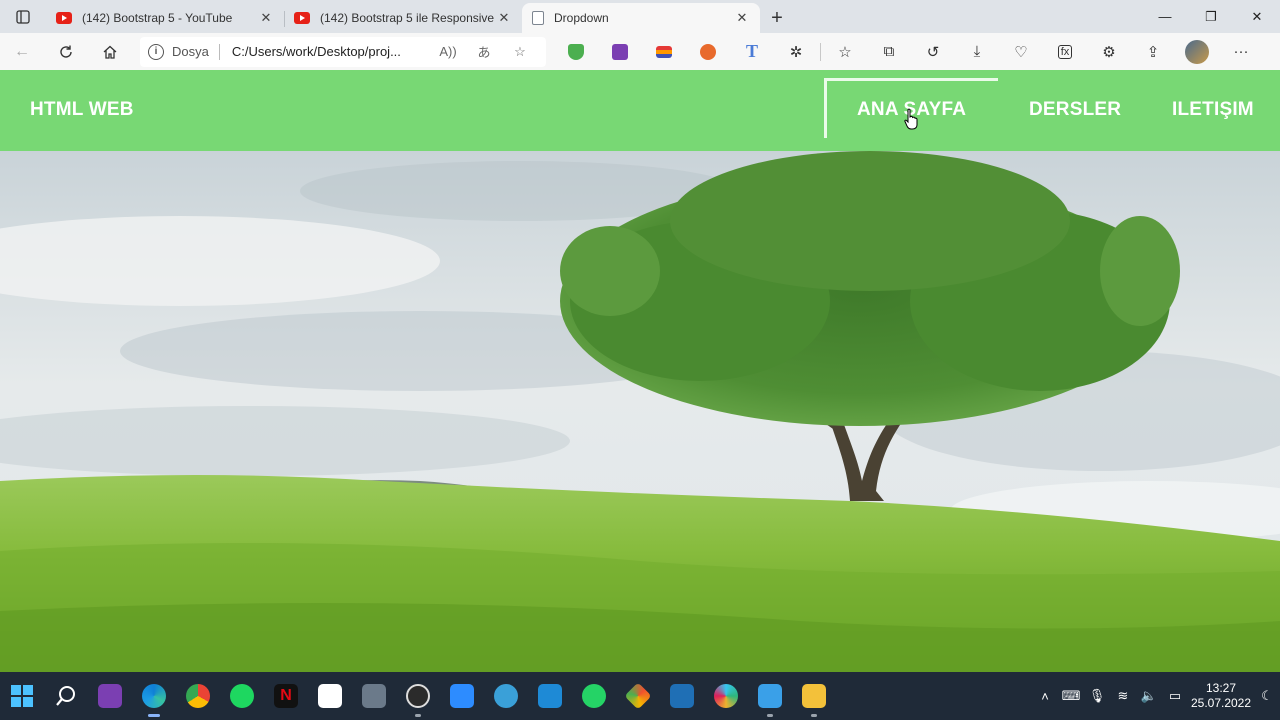 This screenshot has width=1280, height=720. I want to click on add-favorite-icon: ☆, so click(520, 52).